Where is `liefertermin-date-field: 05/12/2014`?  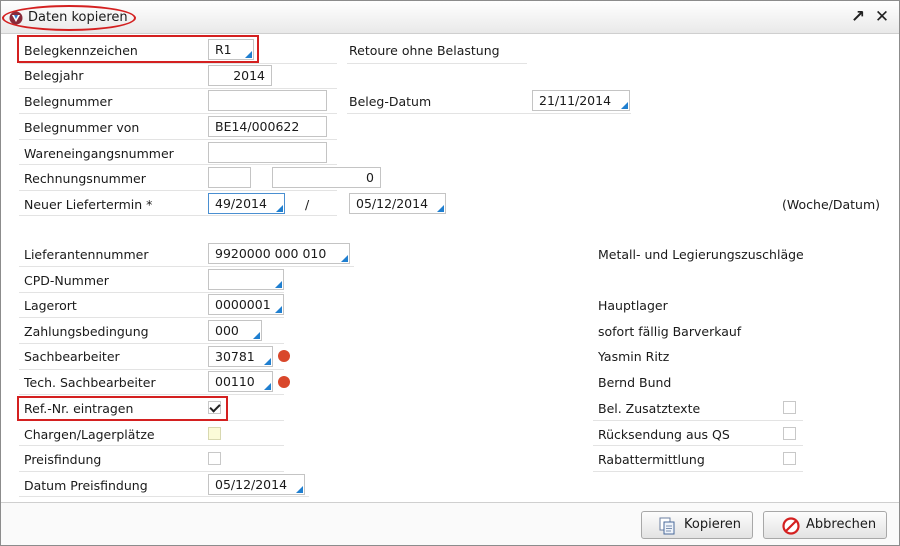 liefertermin-date-field: 05/12/2014 is located at coordinates (397, 203).